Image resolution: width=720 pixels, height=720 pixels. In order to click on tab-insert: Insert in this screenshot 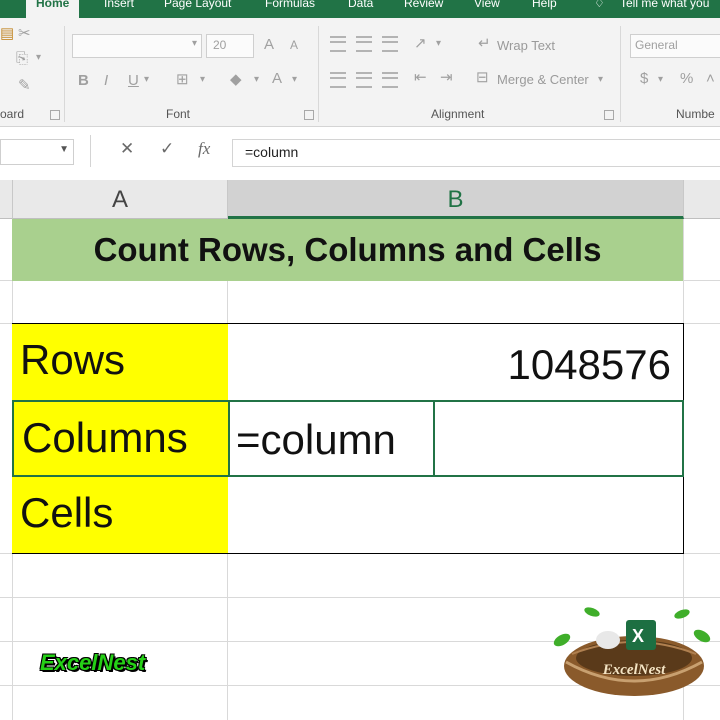, I will do `click(119, 7)`.